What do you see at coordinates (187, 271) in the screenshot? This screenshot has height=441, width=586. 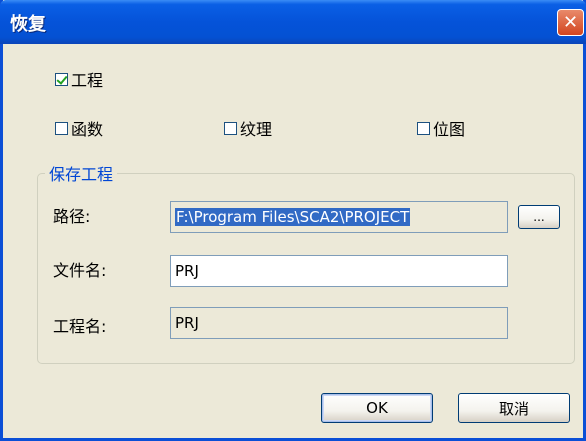 I see `filename-value: PRJ` at bounding box center [187, 271].